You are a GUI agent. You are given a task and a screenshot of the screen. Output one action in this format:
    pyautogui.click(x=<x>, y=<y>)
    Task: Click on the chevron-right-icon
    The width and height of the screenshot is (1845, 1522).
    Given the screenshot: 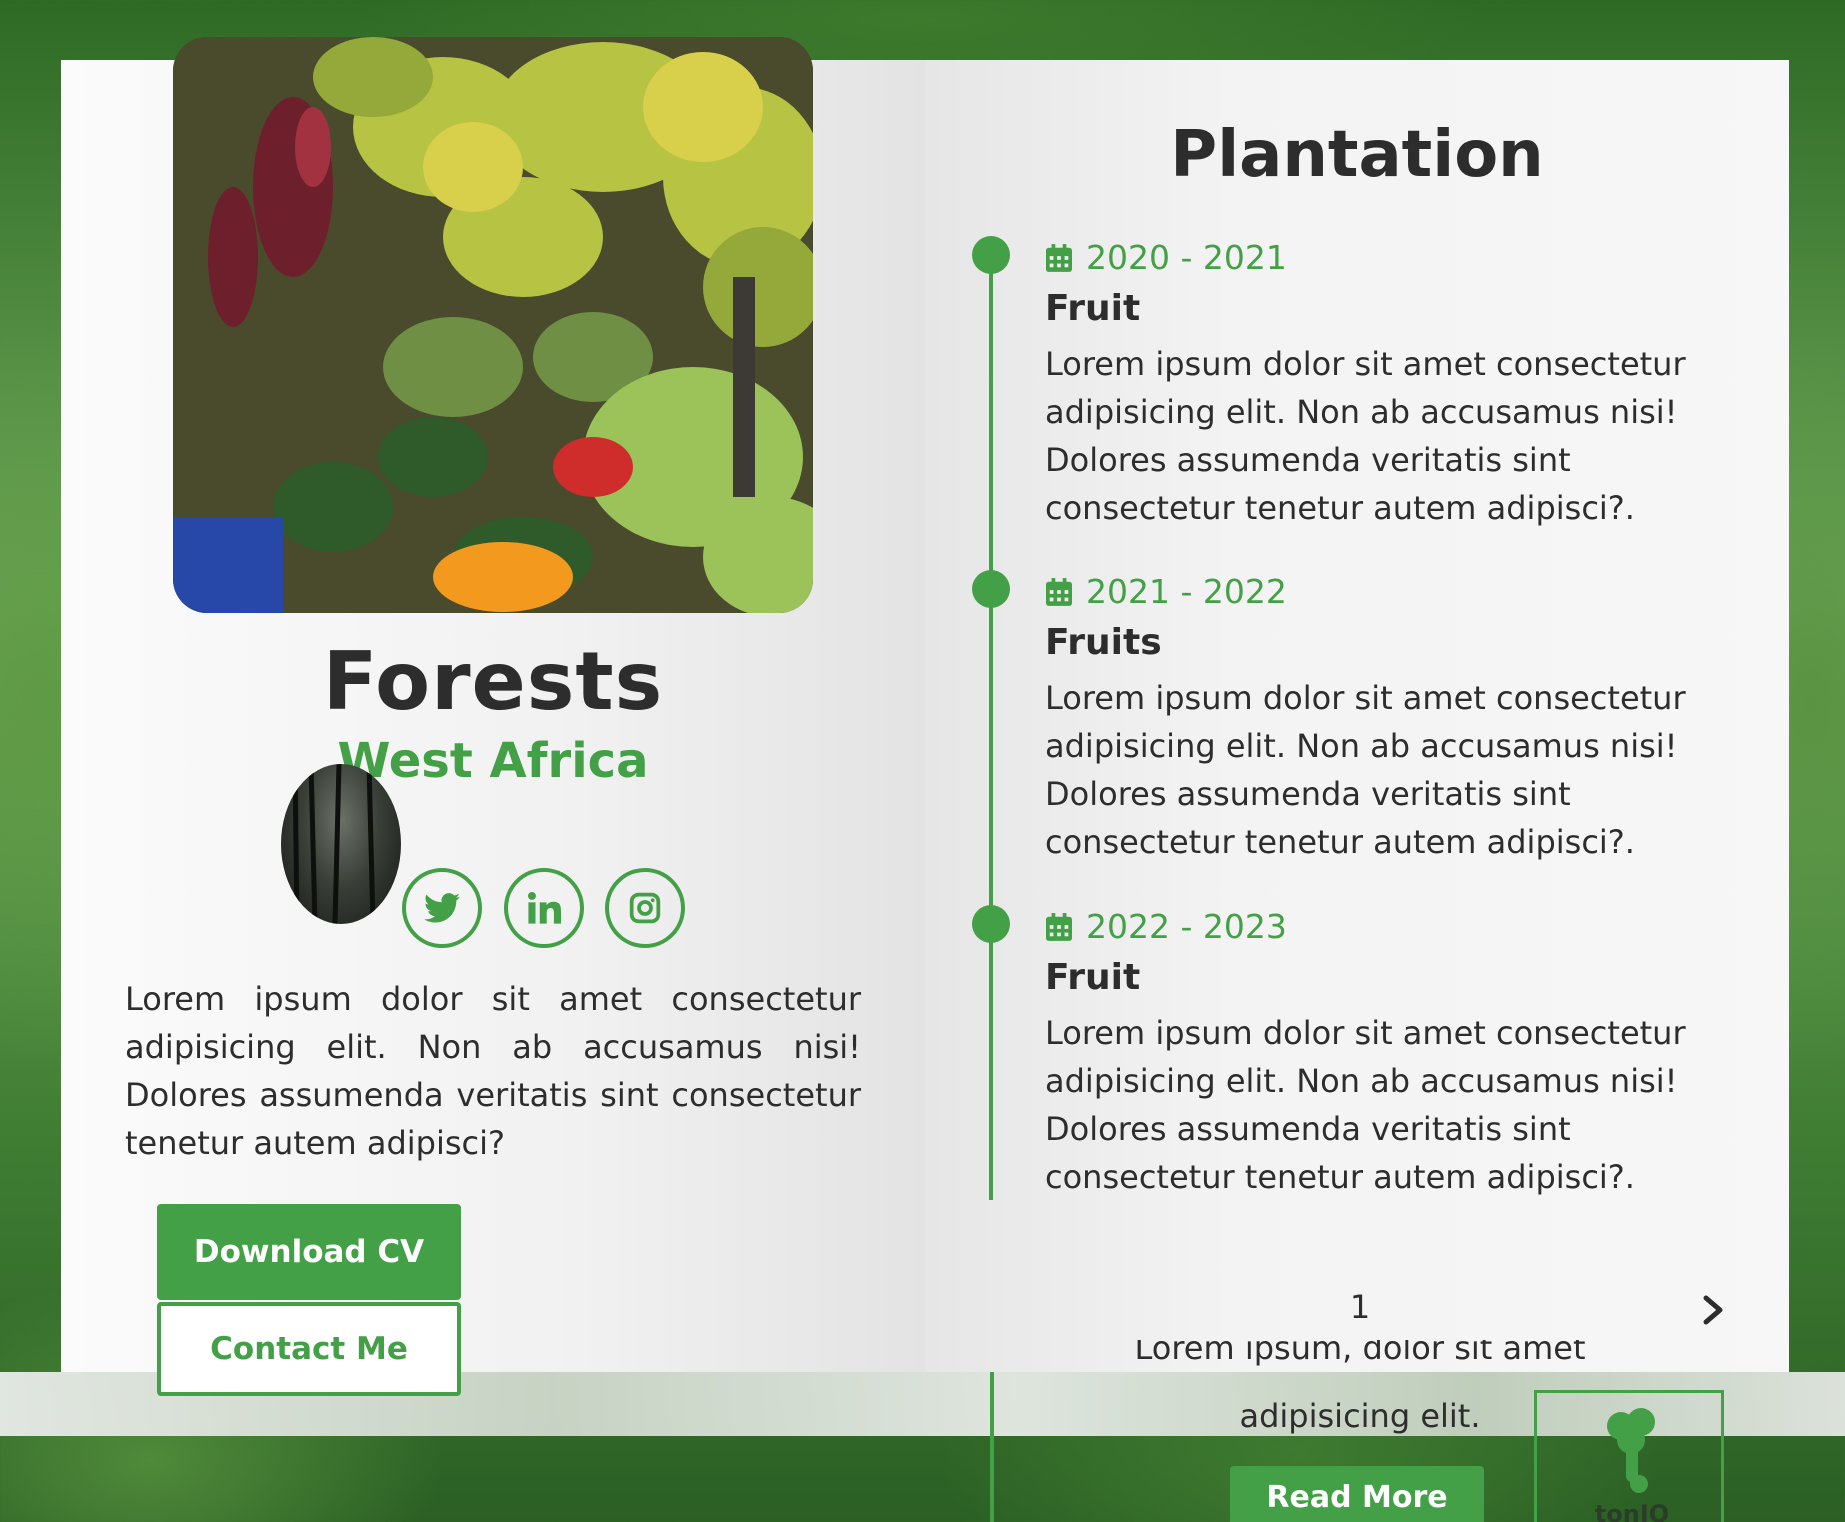 What is the action you would take?
    pyautogui.click(x=1713, y=1310)
    